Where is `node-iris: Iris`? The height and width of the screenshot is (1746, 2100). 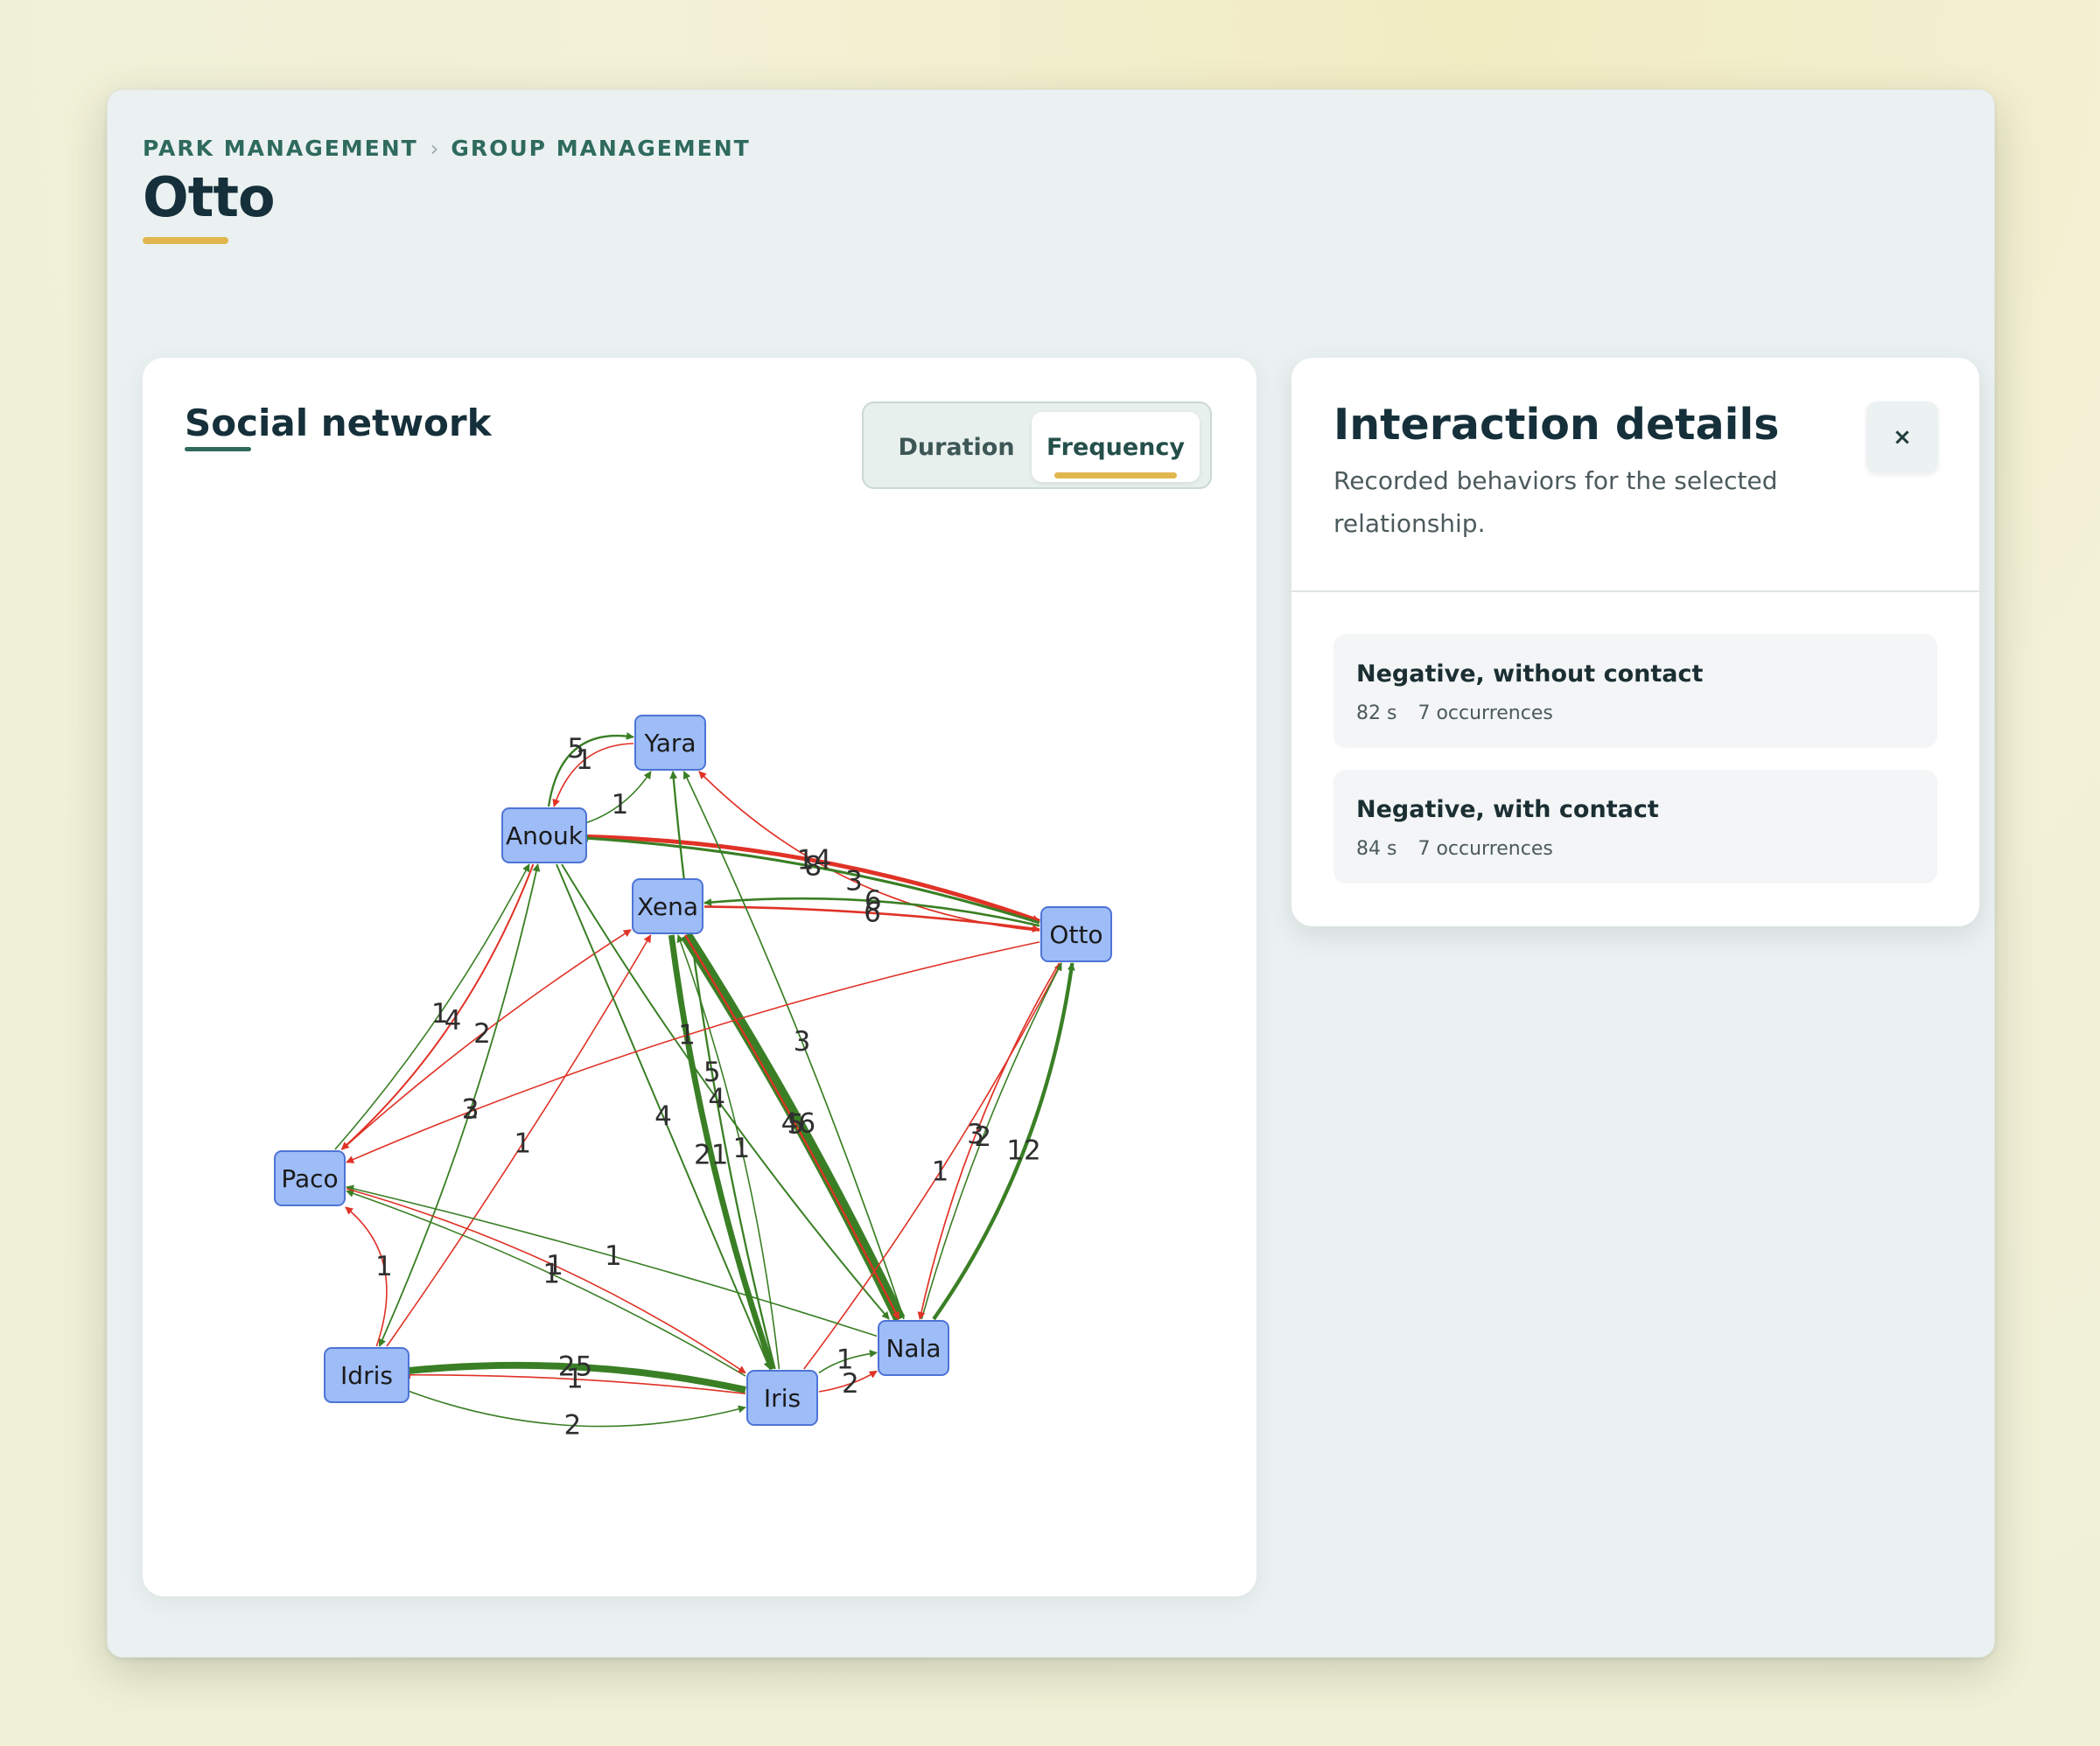
node-iris: Iris is located at coordinates (782, 1398).